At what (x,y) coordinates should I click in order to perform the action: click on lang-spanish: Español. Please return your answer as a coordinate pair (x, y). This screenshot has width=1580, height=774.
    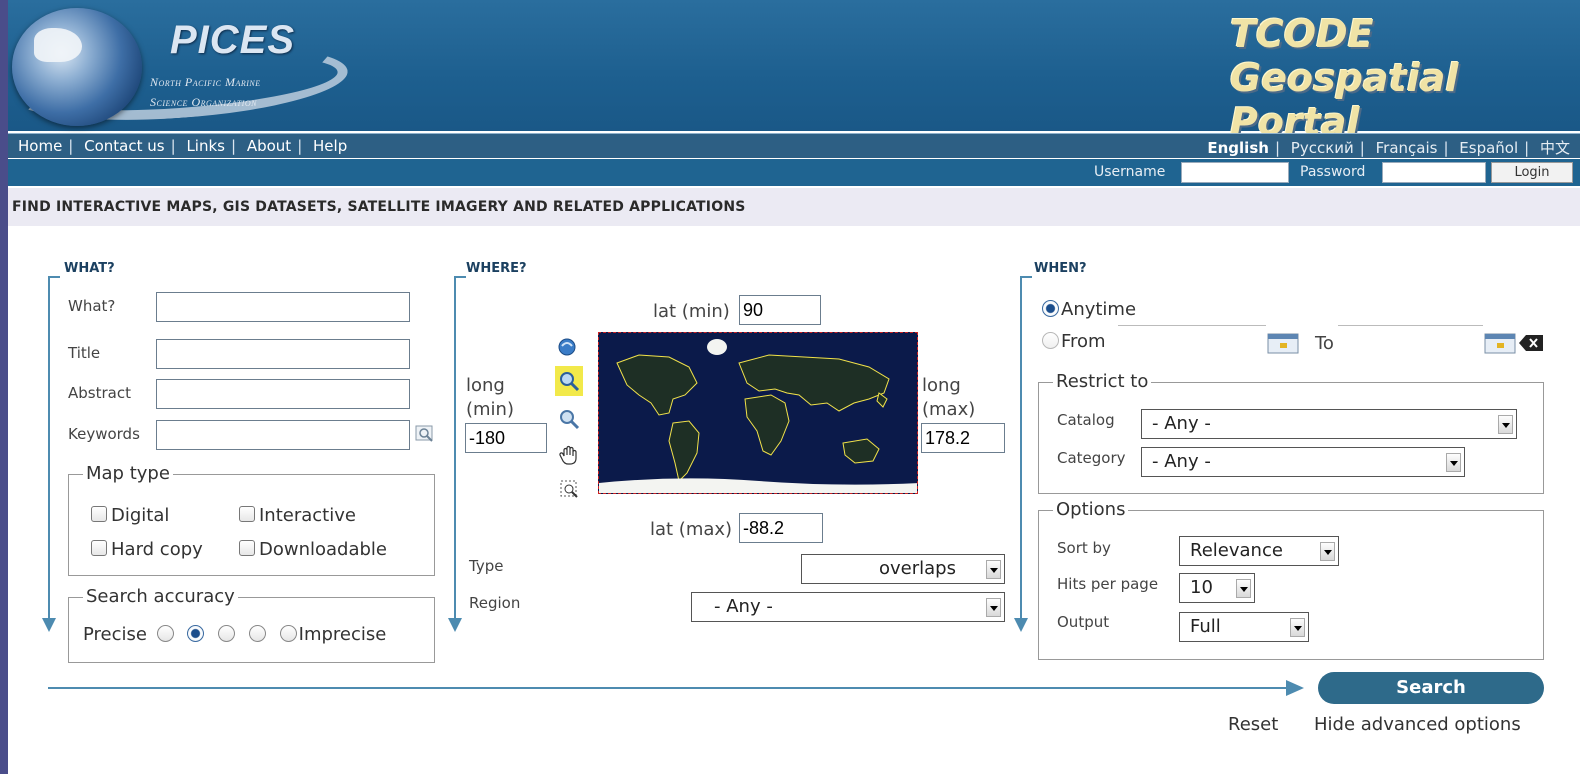
    Looking at the image, I should click on (1488, 148).